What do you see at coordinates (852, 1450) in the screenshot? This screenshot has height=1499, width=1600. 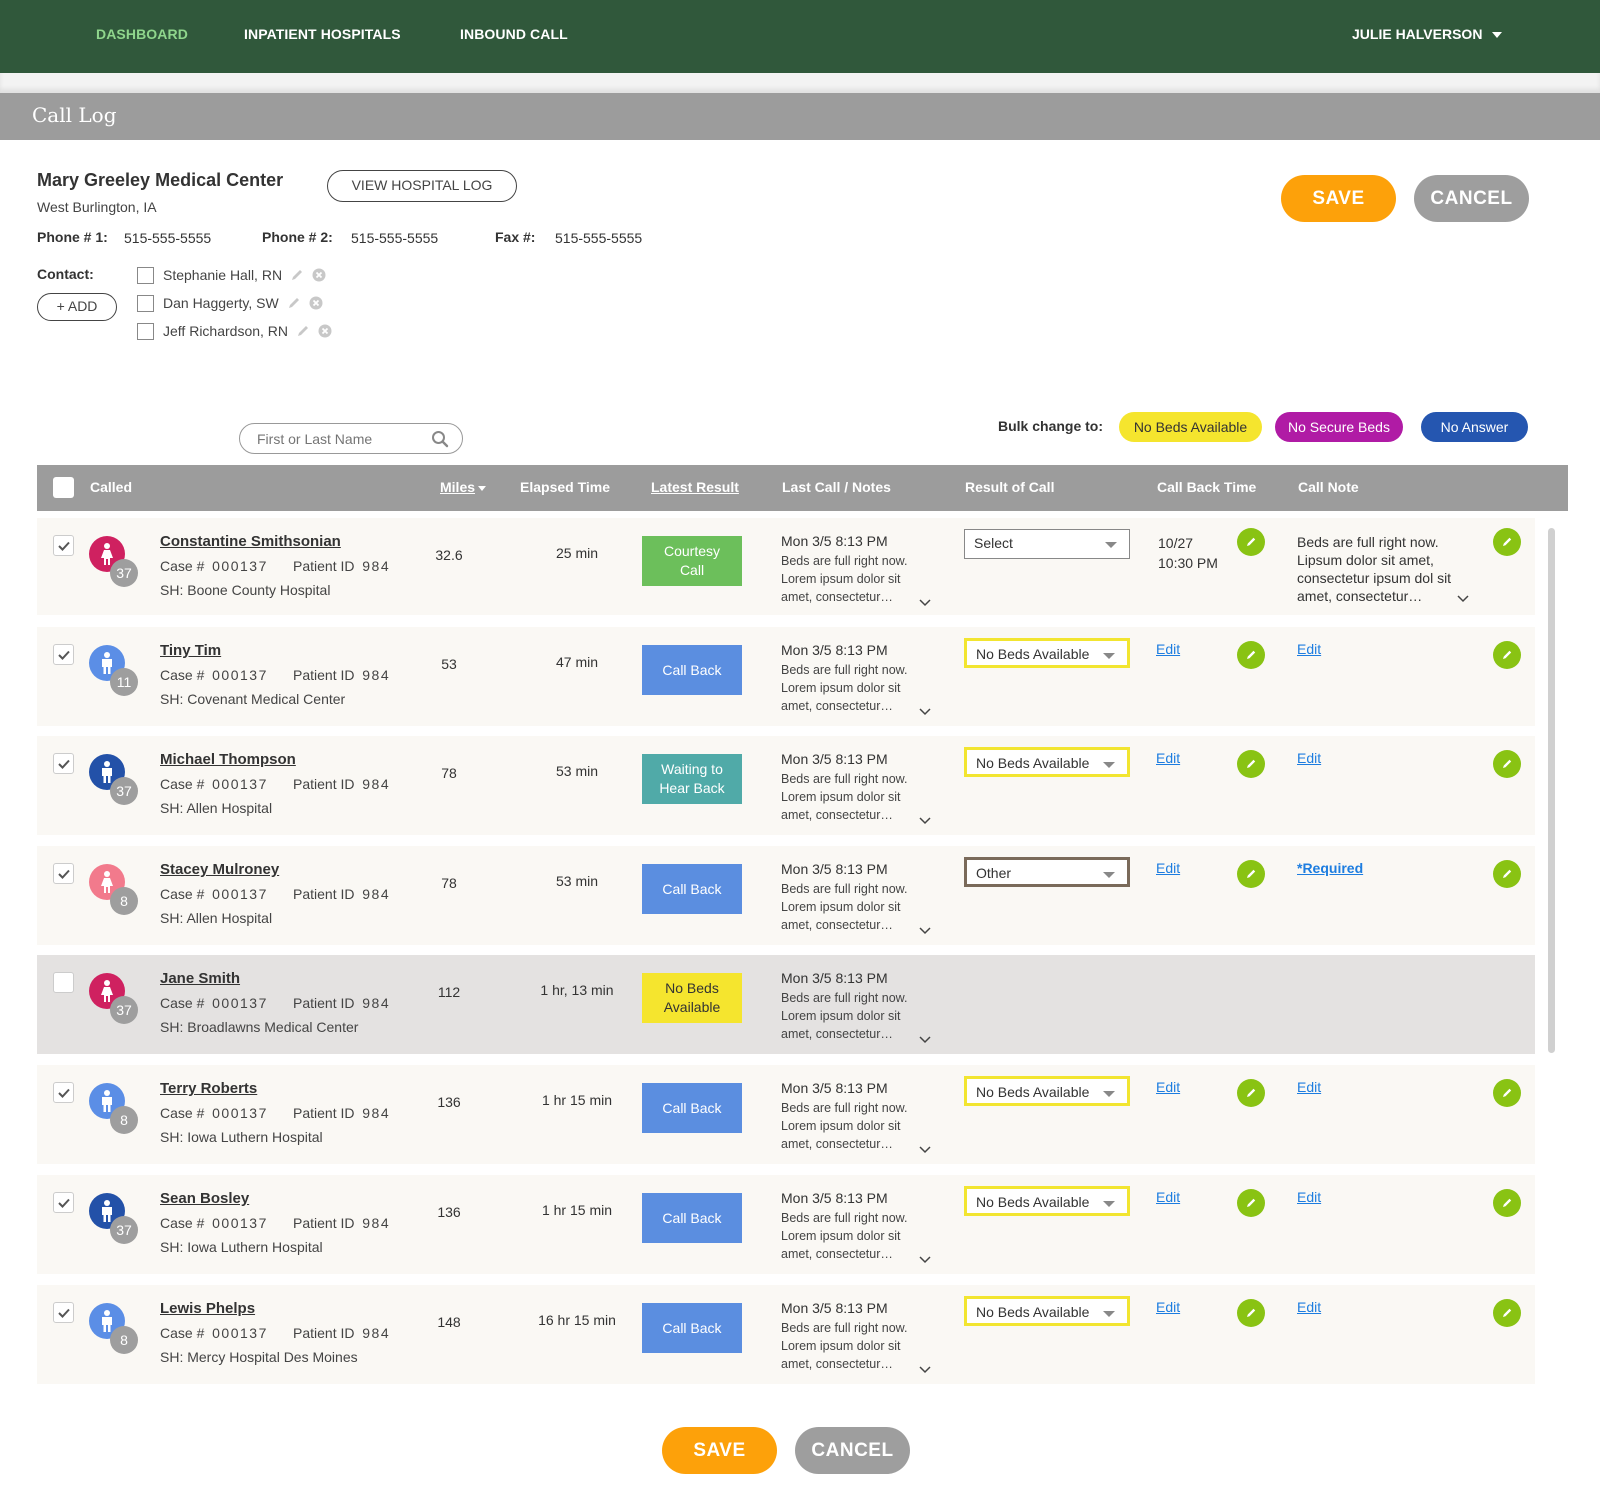 I see `cancel-button-bottom: CANCEL` at bounding box center [852, 1450].